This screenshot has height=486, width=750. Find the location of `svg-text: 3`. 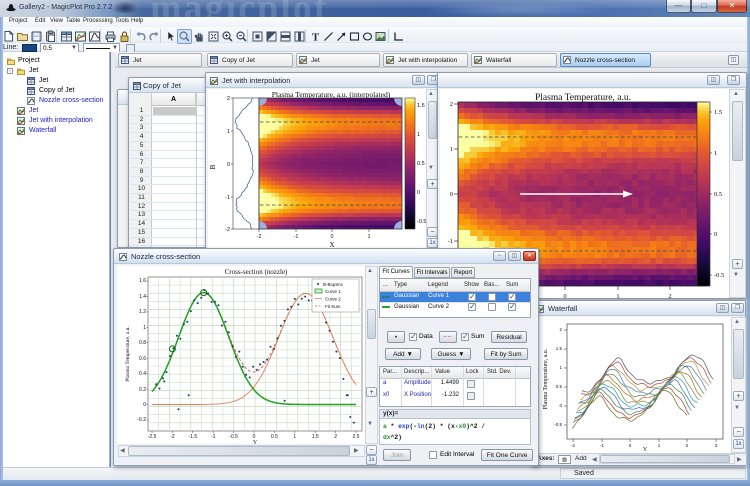

svg-text: 3 is located at coordinates (716, 445).